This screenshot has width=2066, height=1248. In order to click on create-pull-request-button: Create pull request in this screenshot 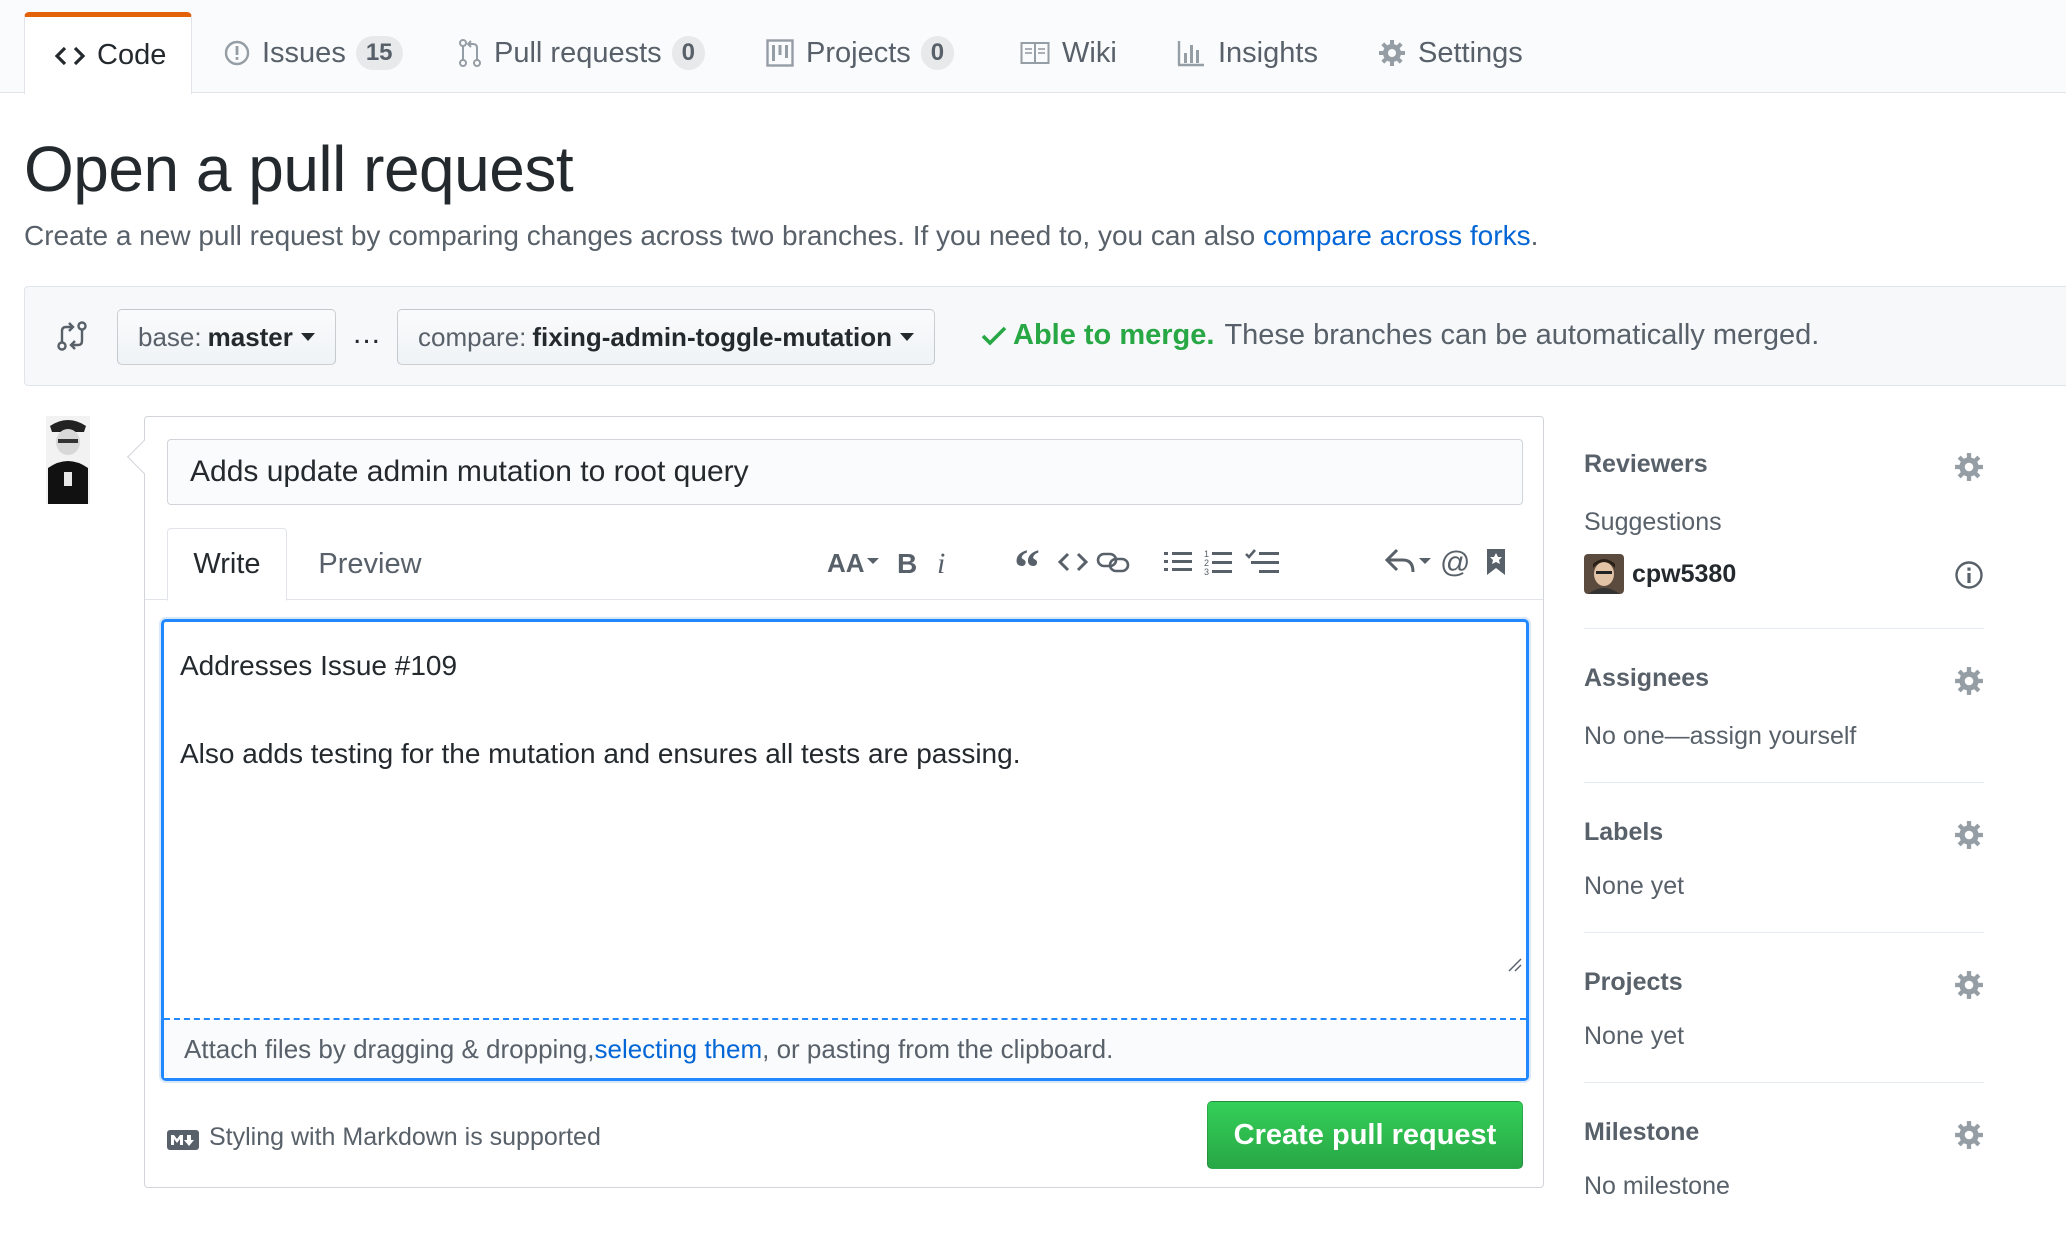, I will do `click(1365, 1135)`.